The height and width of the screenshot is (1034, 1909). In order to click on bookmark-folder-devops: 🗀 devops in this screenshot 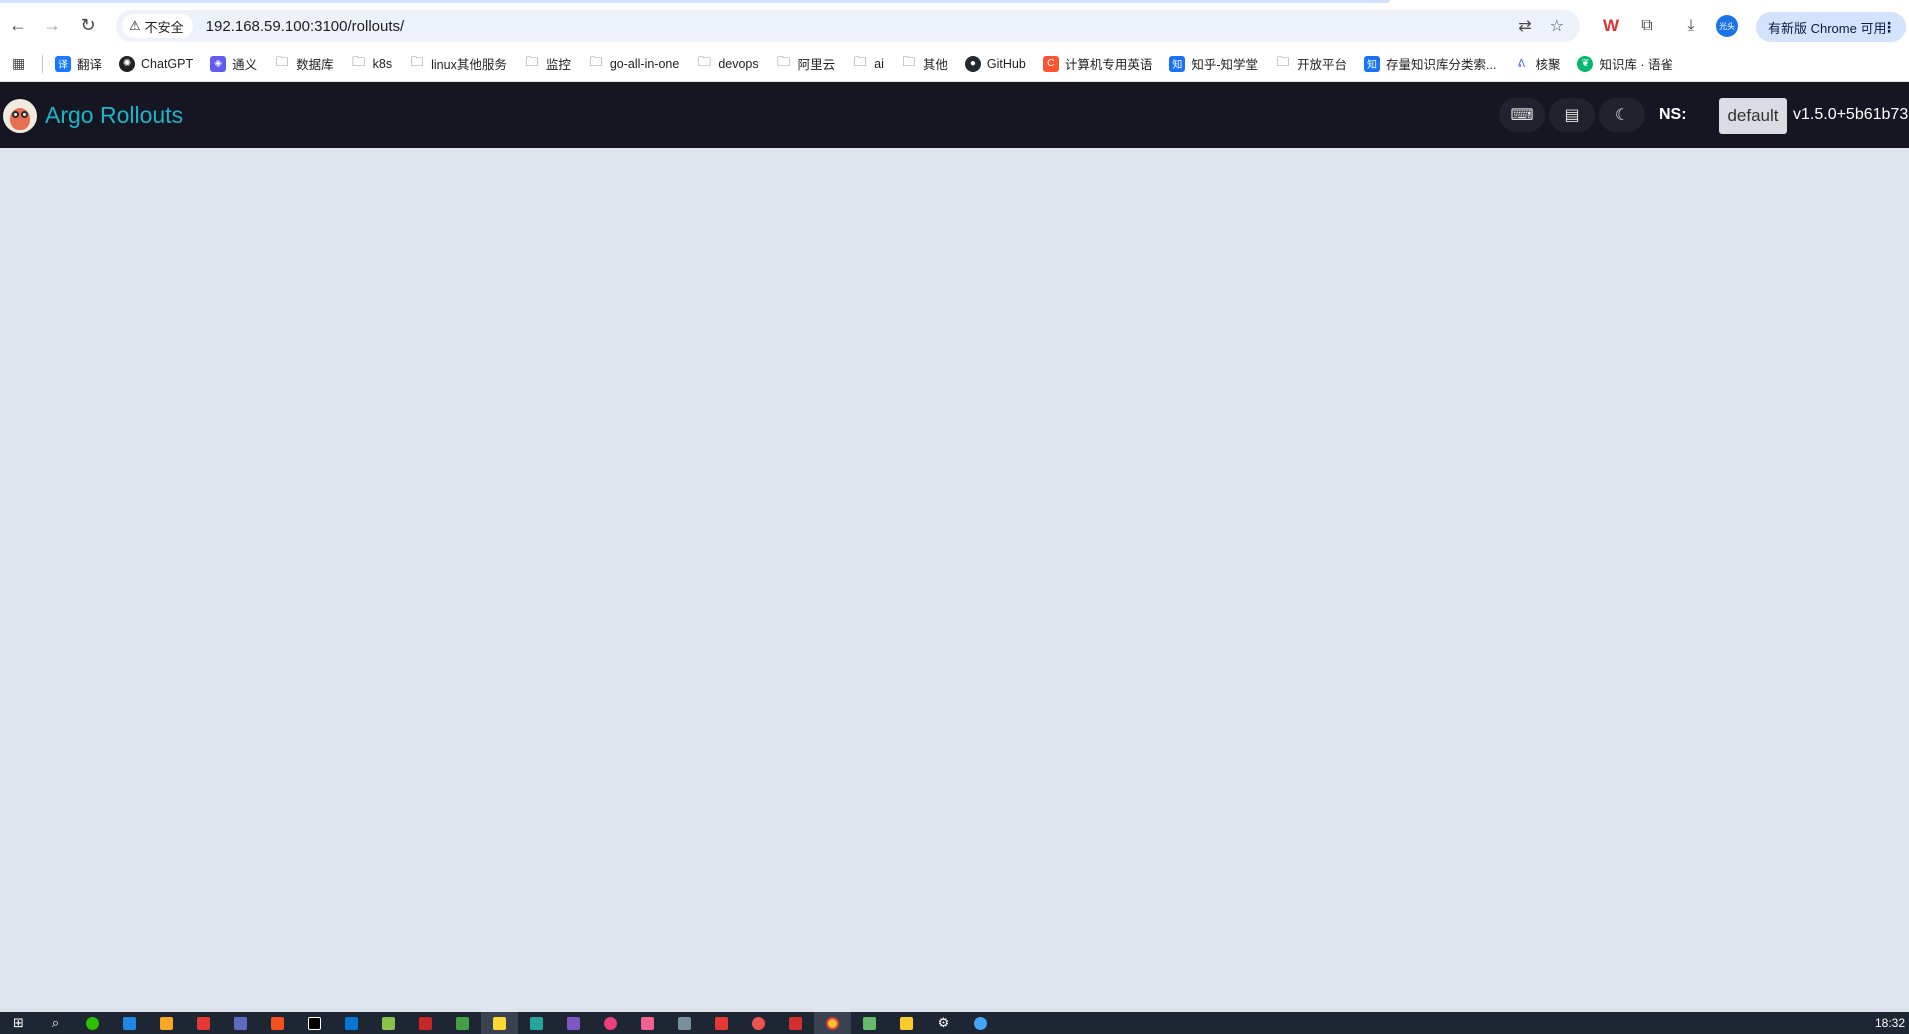, I will do `click(727, 63)`.